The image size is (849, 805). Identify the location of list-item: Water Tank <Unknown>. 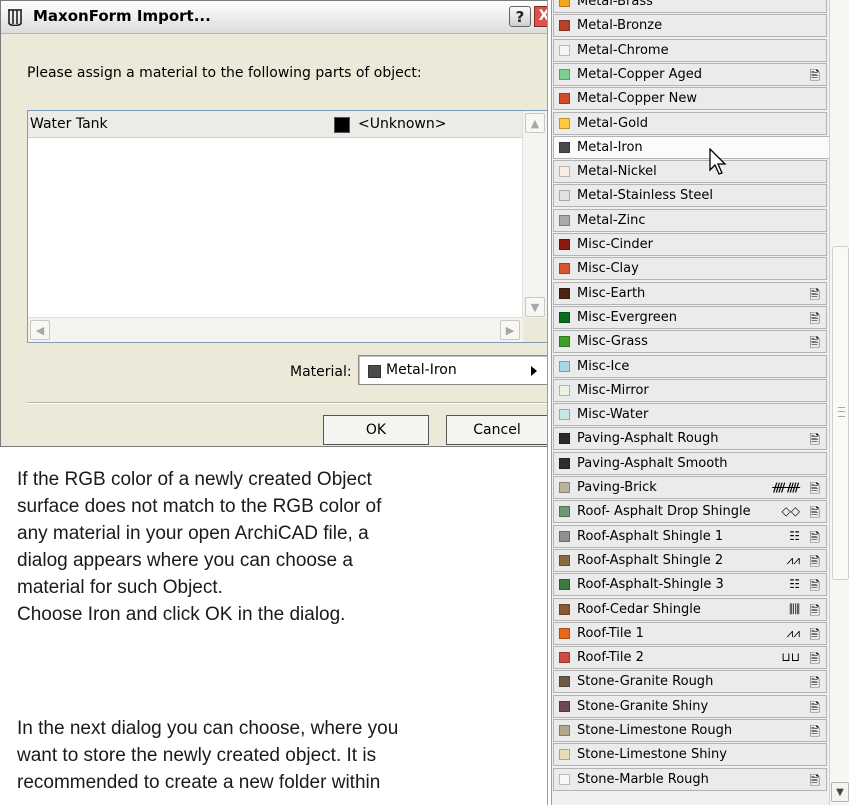
(275, 124).